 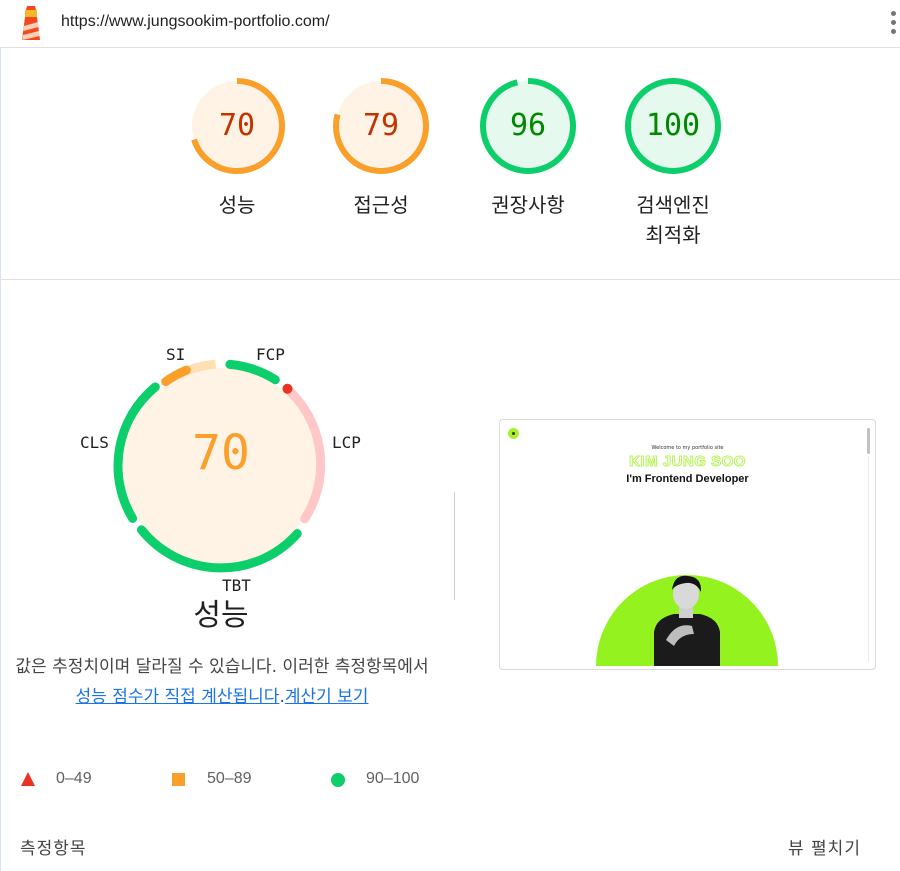 I want to click on screenshot-welcome-text: Welcome to my portfolio site, so click(x=687, y=448).